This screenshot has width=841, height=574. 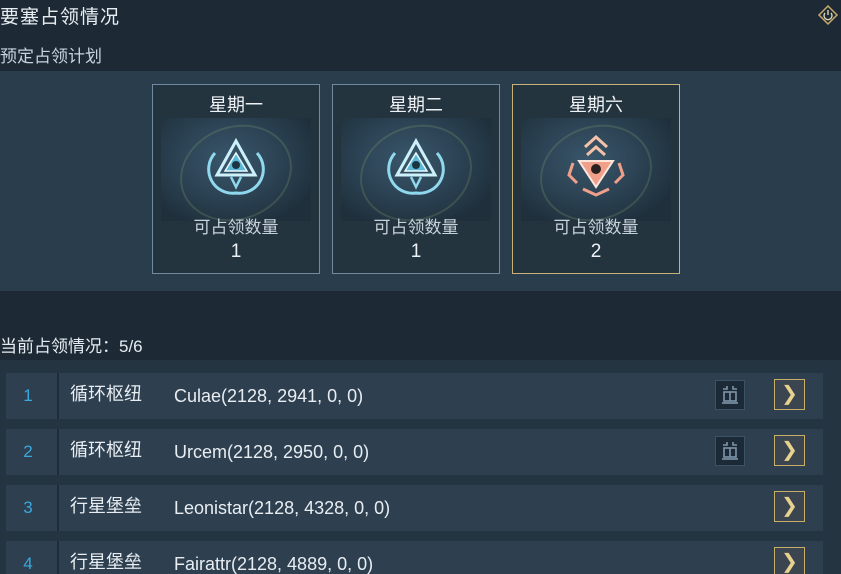 I want to click on row-index: 1, so click(x=28, y=395).